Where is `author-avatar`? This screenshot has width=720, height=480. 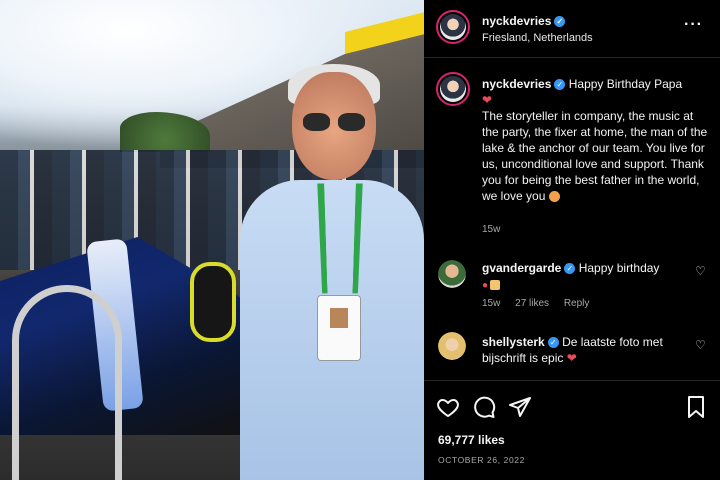 author-avatar is located at coordinates (453, 27).